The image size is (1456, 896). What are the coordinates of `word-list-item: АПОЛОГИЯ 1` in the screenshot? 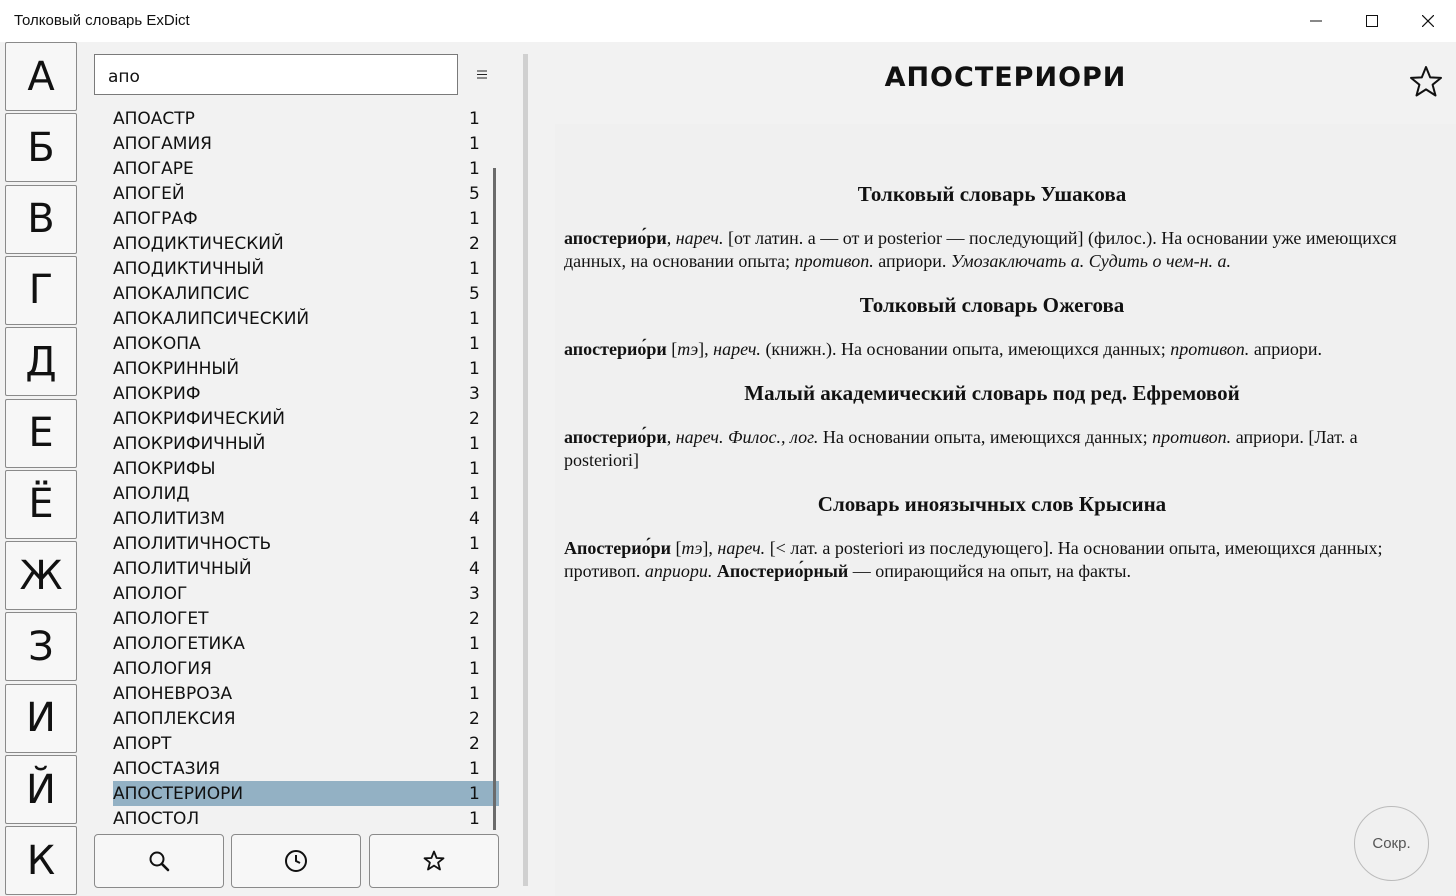 It's located at (306, 668).